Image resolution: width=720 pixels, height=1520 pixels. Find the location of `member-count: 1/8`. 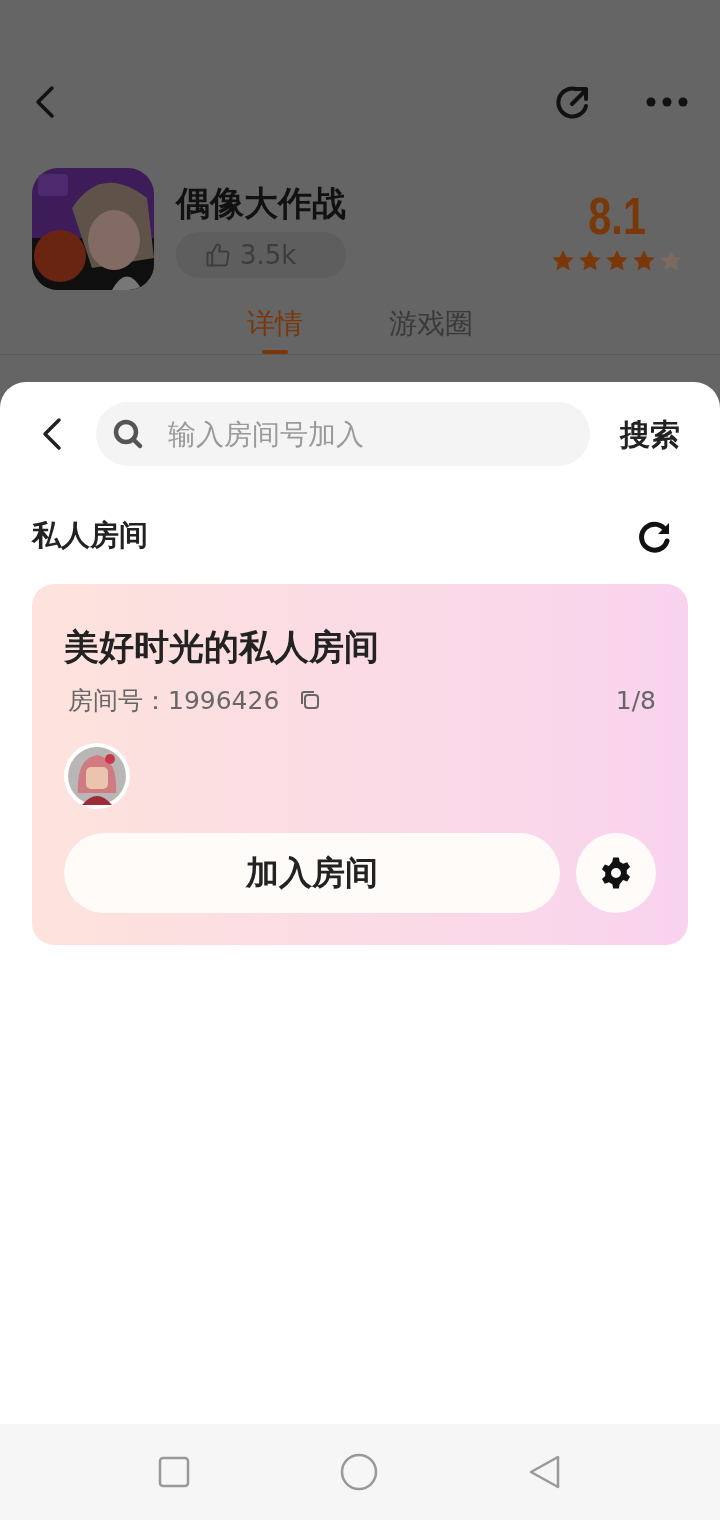

member-count: 1/8 is located at coordinates (635, 700).